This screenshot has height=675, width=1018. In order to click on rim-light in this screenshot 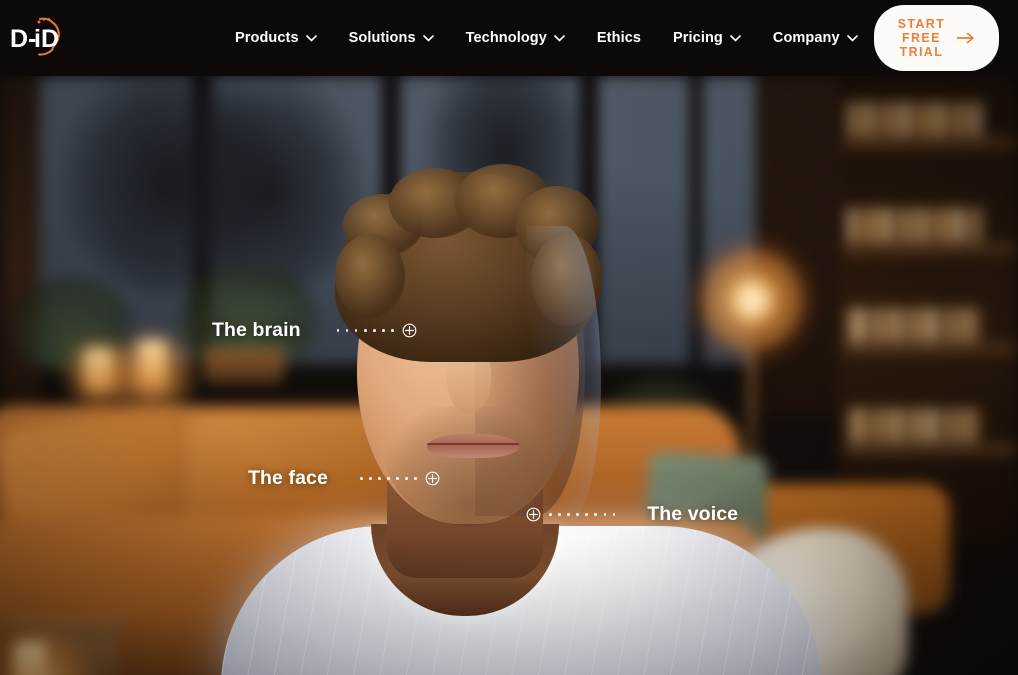, I will do `click(564, 376)`.